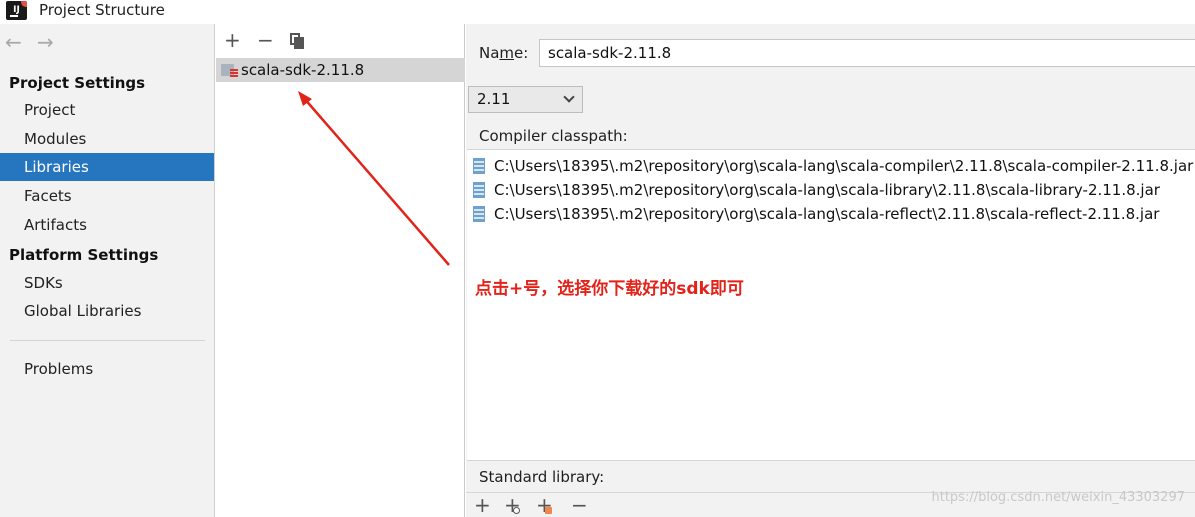 This screenshot has height=517, width=1195. I want to click on sidebar-item-sdks: SDKs, so click(107, 283).